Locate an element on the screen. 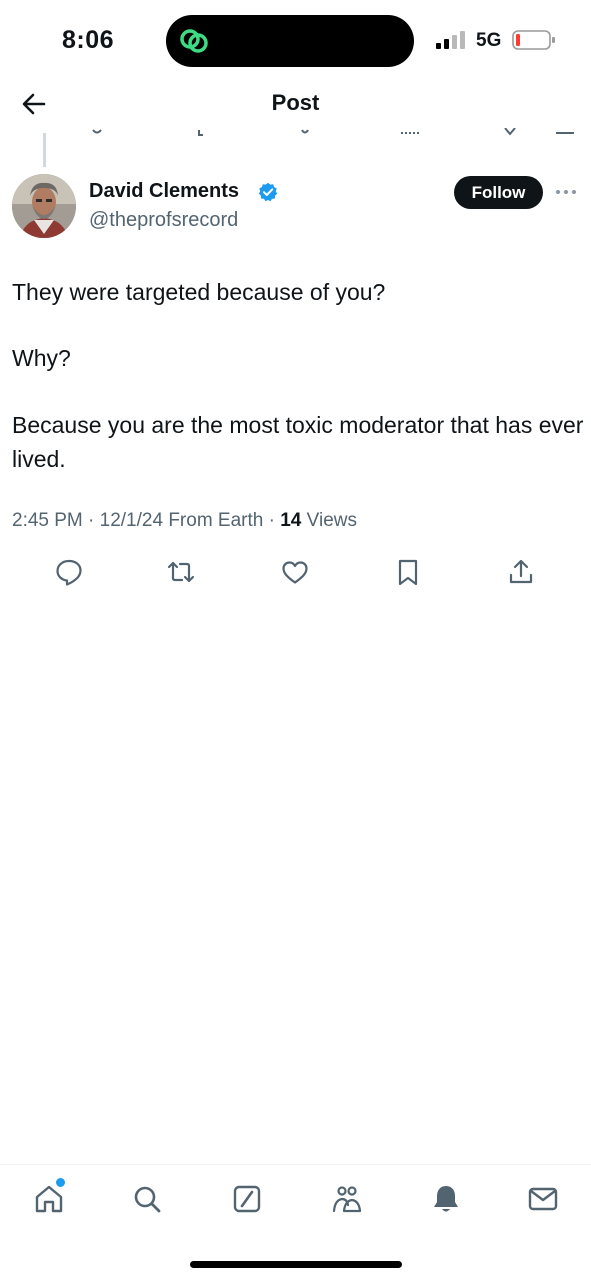 This screenshot has width=591, height=1280. link-rings-icon is located at coordinates (194, 41).